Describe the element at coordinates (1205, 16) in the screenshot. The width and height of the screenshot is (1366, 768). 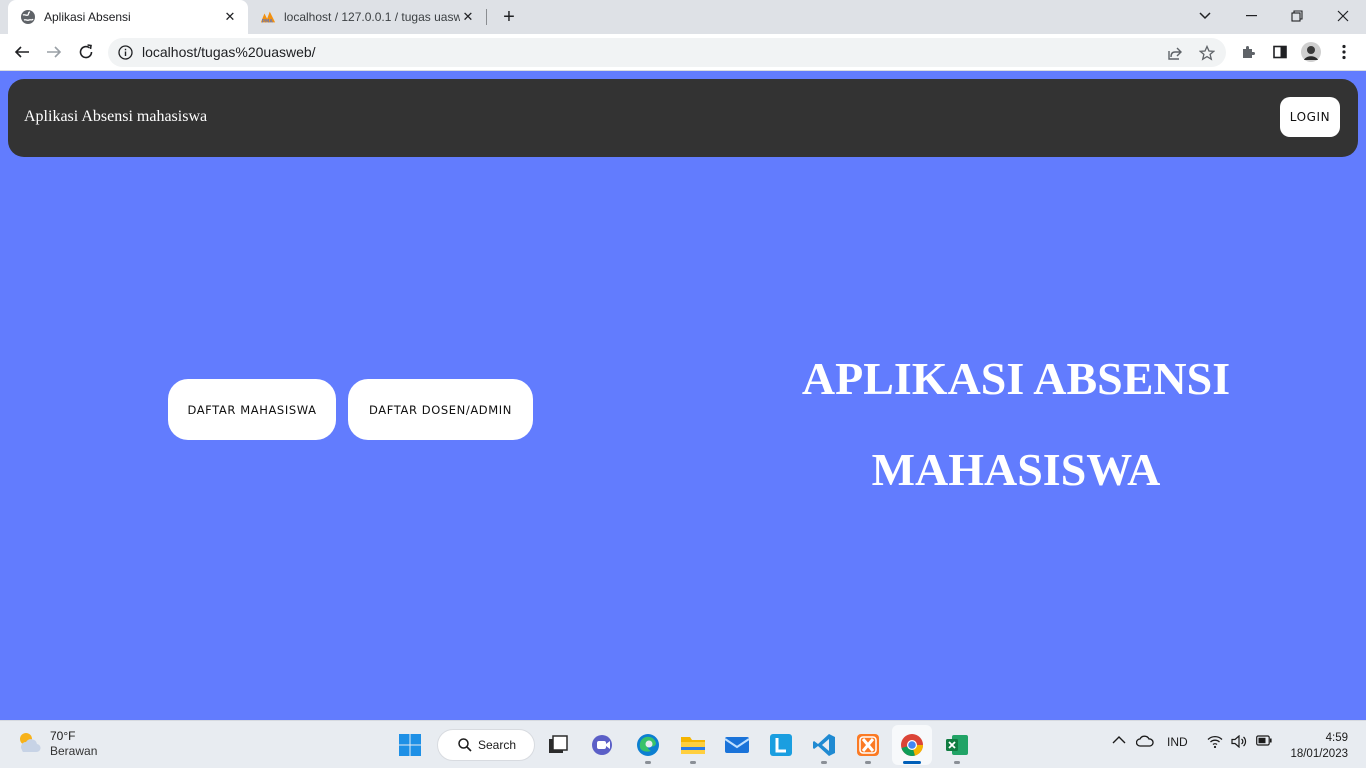
I see `tab-search-chevron-icon` at that location.